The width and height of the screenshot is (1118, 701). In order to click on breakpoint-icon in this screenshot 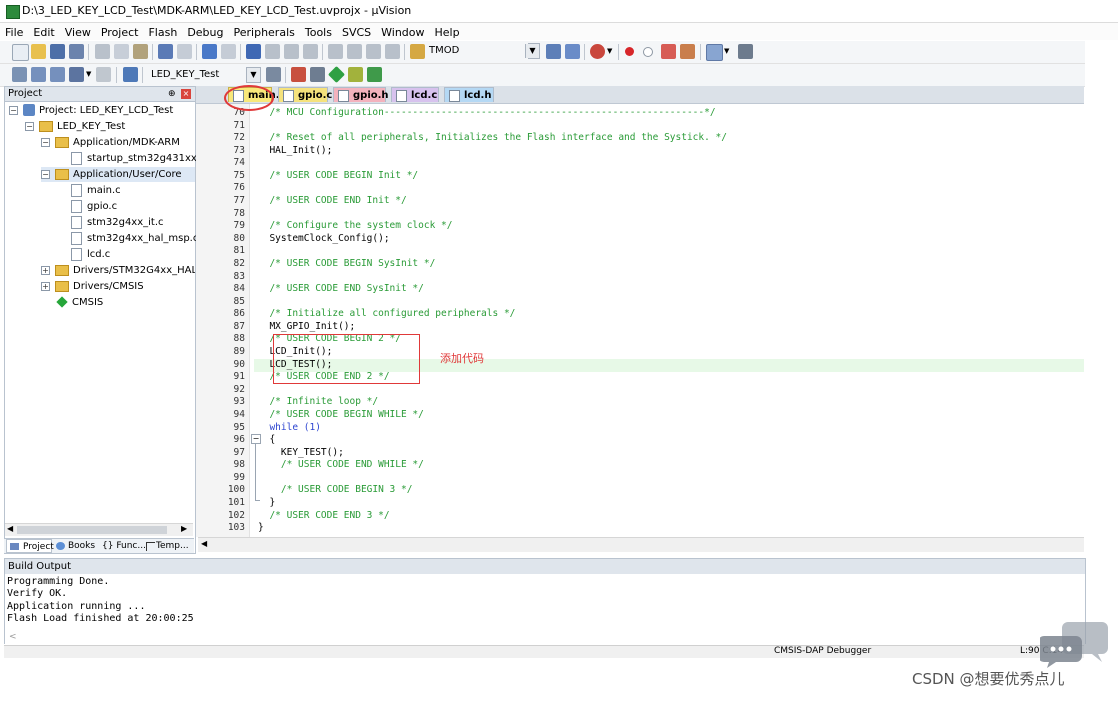, I will do `click(629, 51)`.